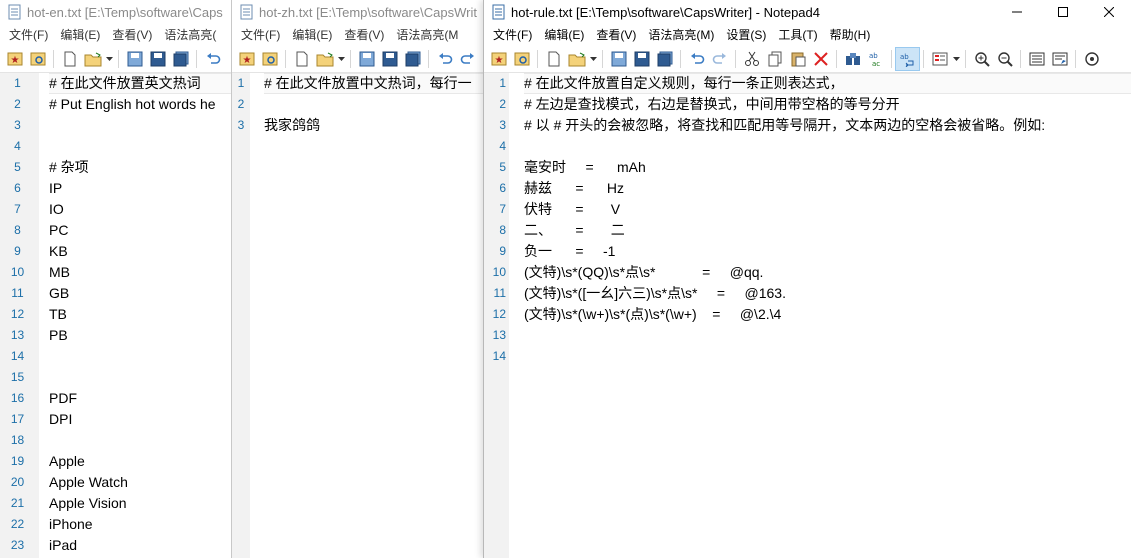  Describe the element at coordinates (820, 59) in the screenshot. I see `delete-icon` at that location.